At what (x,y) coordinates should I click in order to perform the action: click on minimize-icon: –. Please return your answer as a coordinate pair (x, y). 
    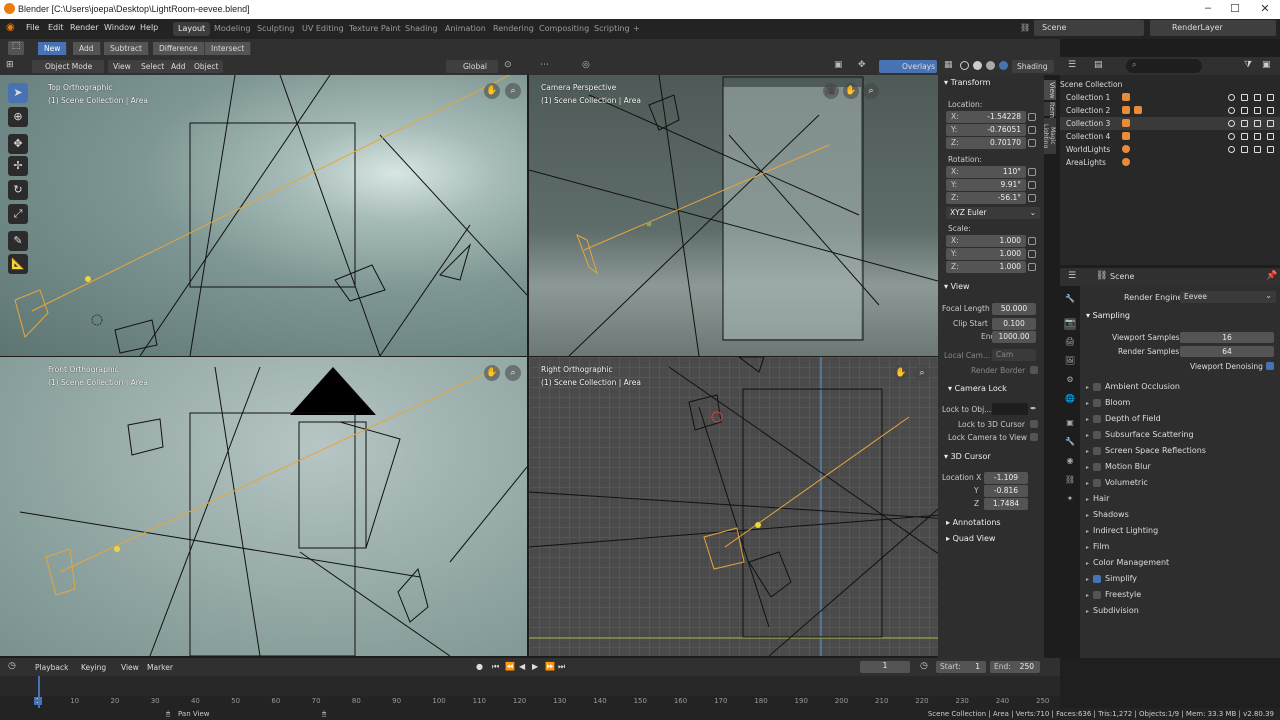
    Looking at the image, I should click on (1208, 9).